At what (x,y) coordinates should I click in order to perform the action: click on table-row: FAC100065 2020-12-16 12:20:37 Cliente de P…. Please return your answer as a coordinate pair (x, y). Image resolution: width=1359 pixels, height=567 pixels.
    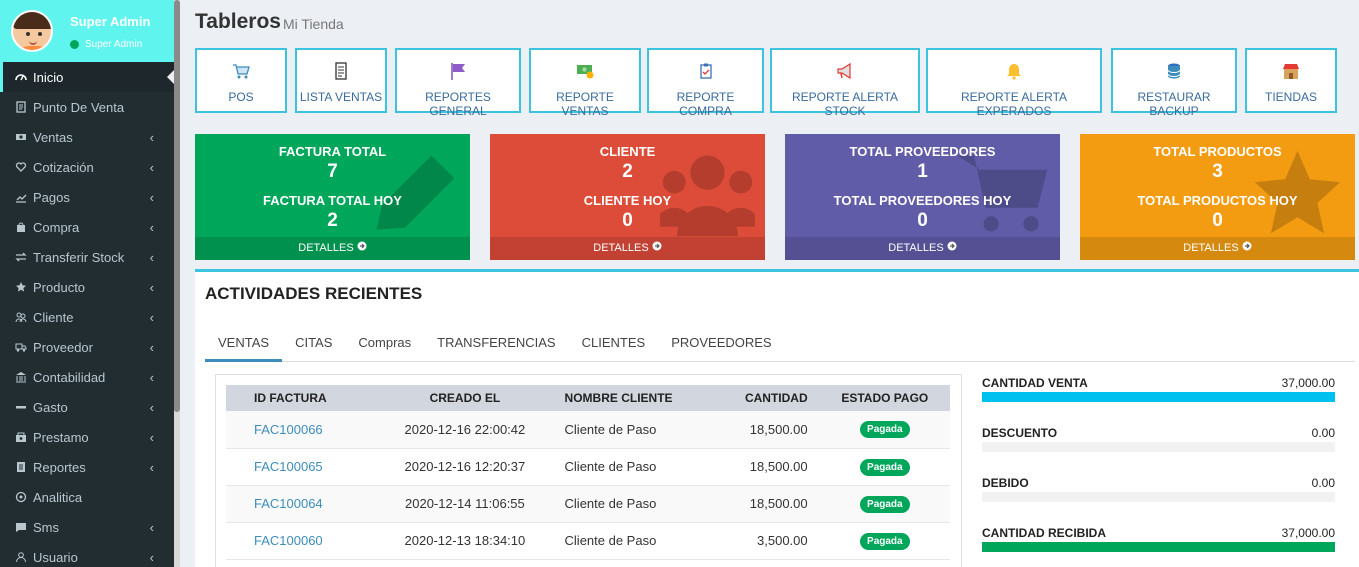
    Looking at the image, I should click on (588, 467).